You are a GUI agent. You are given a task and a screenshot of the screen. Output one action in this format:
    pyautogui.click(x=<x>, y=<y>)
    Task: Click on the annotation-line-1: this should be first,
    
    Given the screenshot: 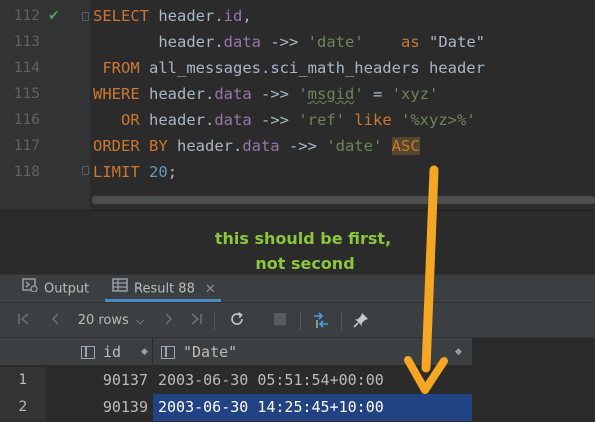 What is the action you would take?
    pyautogui.click(x=303, y=238)
    